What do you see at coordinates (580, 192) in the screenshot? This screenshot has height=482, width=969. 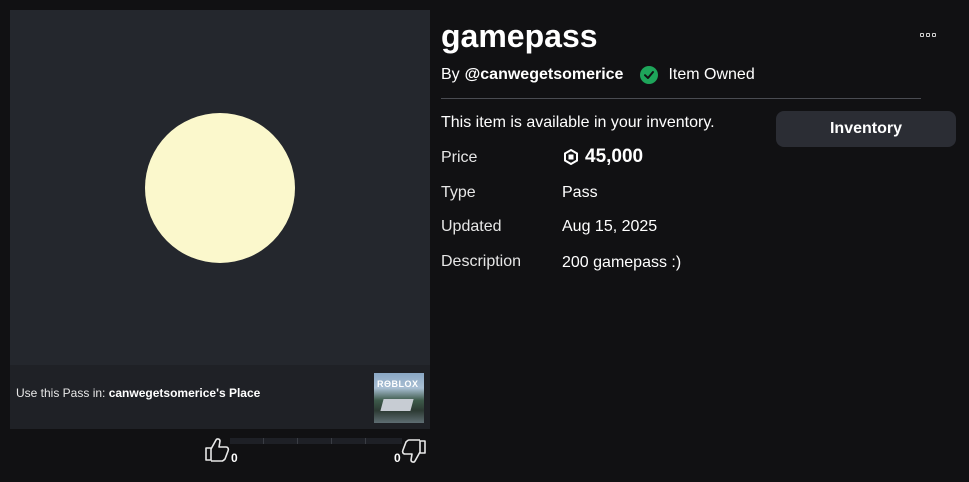 I see `type-value: Pass` at bounding box center [580, 192].